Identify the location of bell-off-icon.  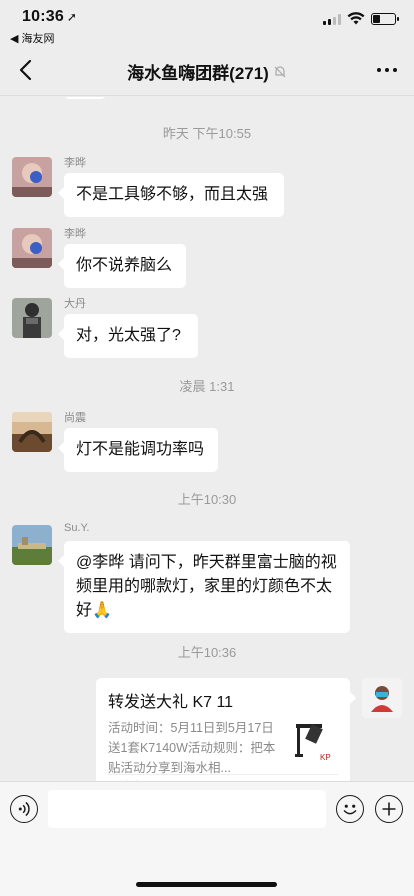
(280, 71).